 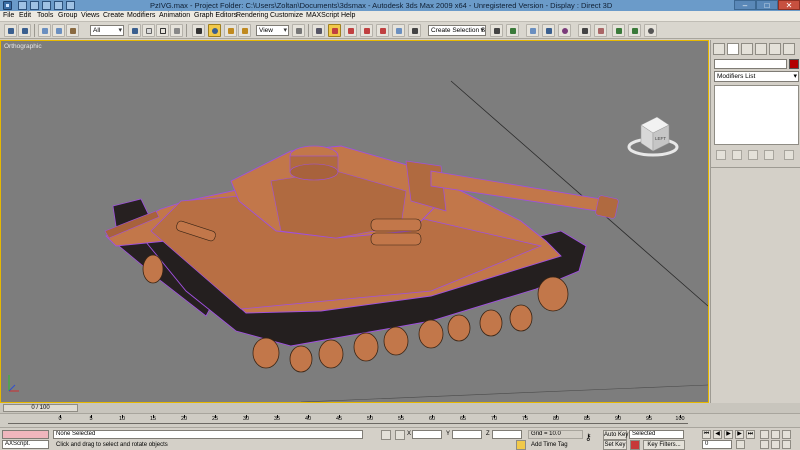 I want to click on pan-view-icon, so click(x=775, y=444).